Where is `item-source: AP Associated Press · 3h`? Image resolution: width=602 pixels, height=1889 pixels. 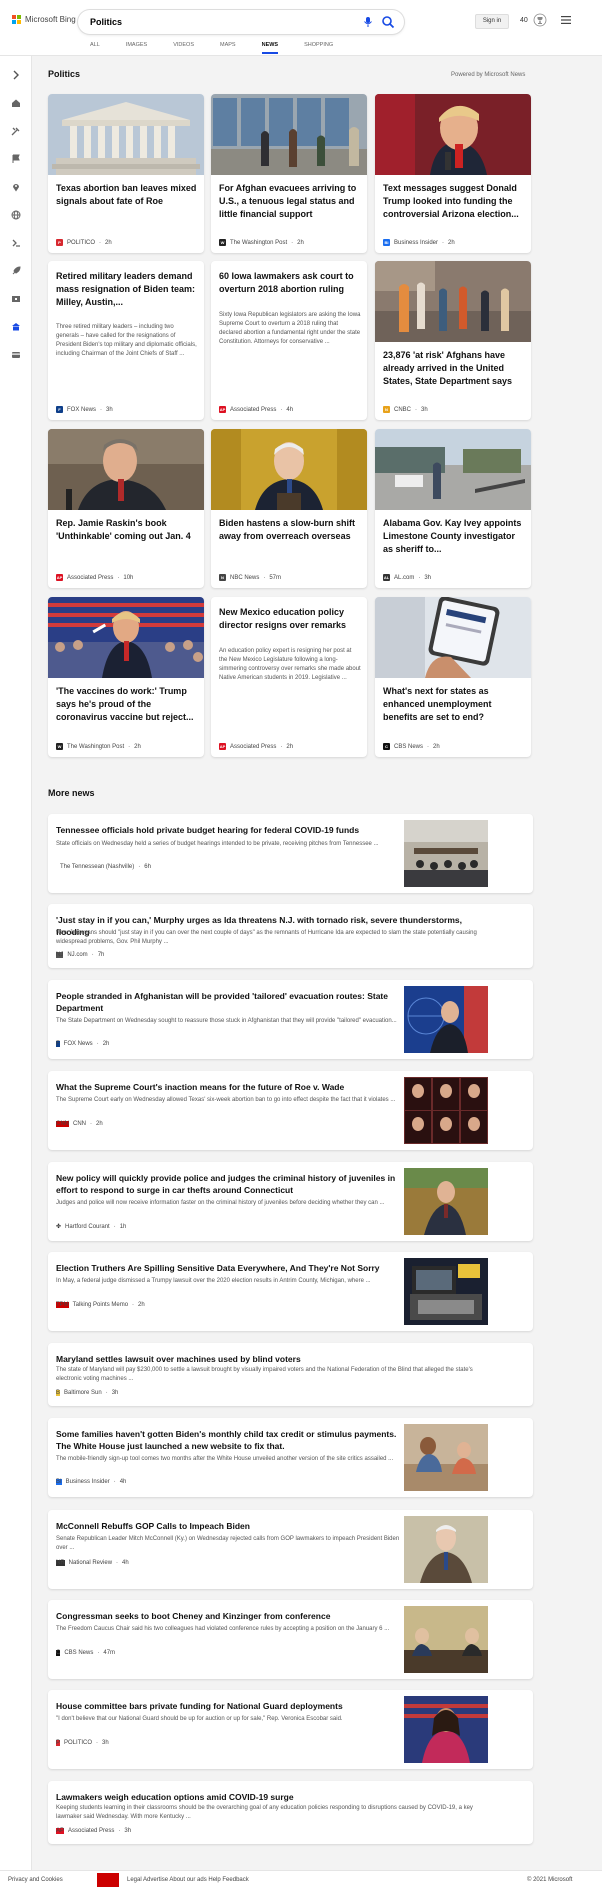
item-source: AP Associated Press · 3h is located at coordinates (93, 1831).